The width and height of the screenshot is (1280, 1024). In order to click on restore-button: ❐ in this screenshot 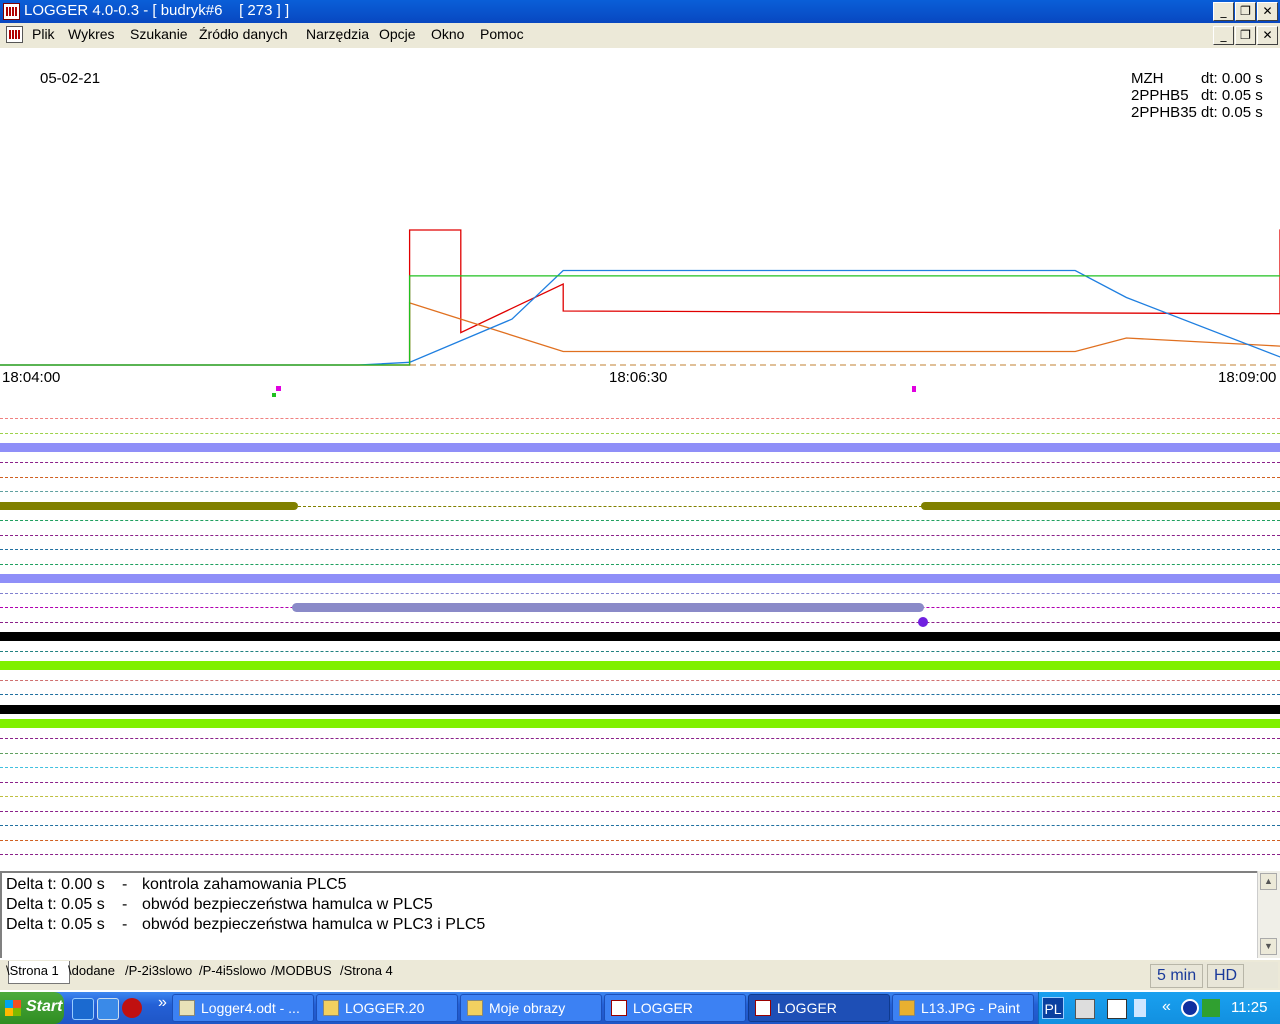, I will do `click(1245, 11)`.